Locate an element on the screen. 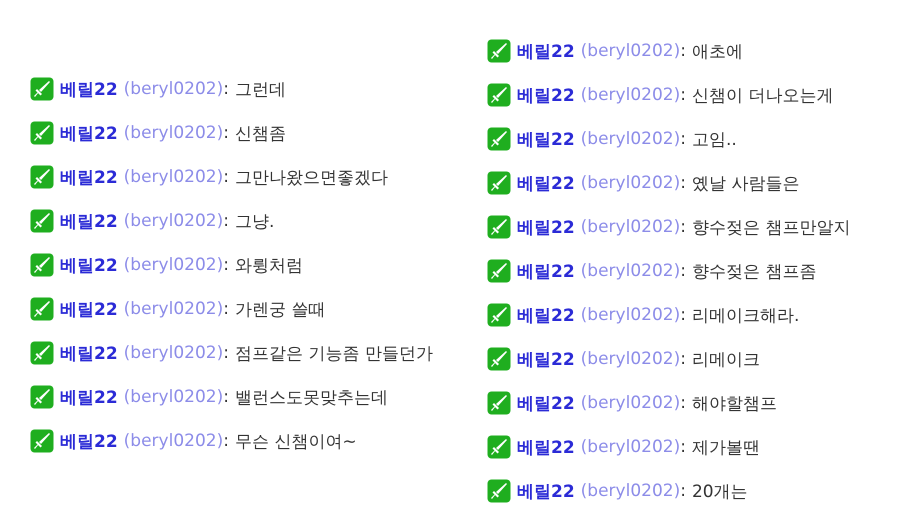 The width and height of the screenshot is (905, 525). message-text: 리메이크 is located at coordinates (726, 359).